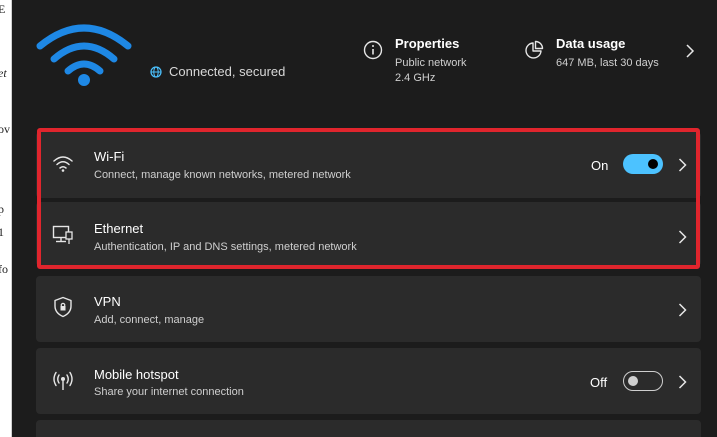  What do you see at coordinates (599, 382) in the screenshot?
I see `hotspot-toggle-label: Off` at bounding box center [599, 382].